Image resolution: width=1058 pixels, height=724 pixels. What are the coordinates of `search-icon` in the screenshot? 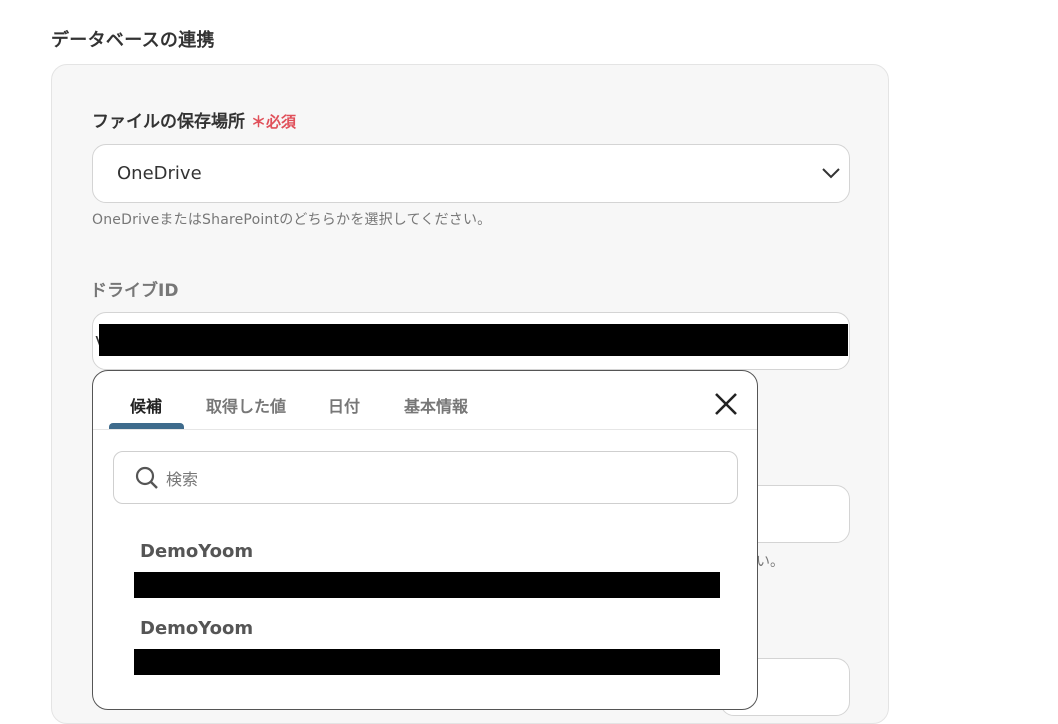 It's located at (146, 477).